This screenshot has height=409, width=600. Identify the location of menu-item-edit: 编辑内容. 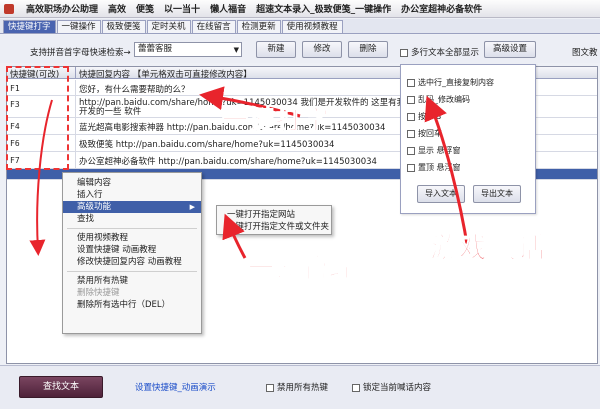
(132, 183).